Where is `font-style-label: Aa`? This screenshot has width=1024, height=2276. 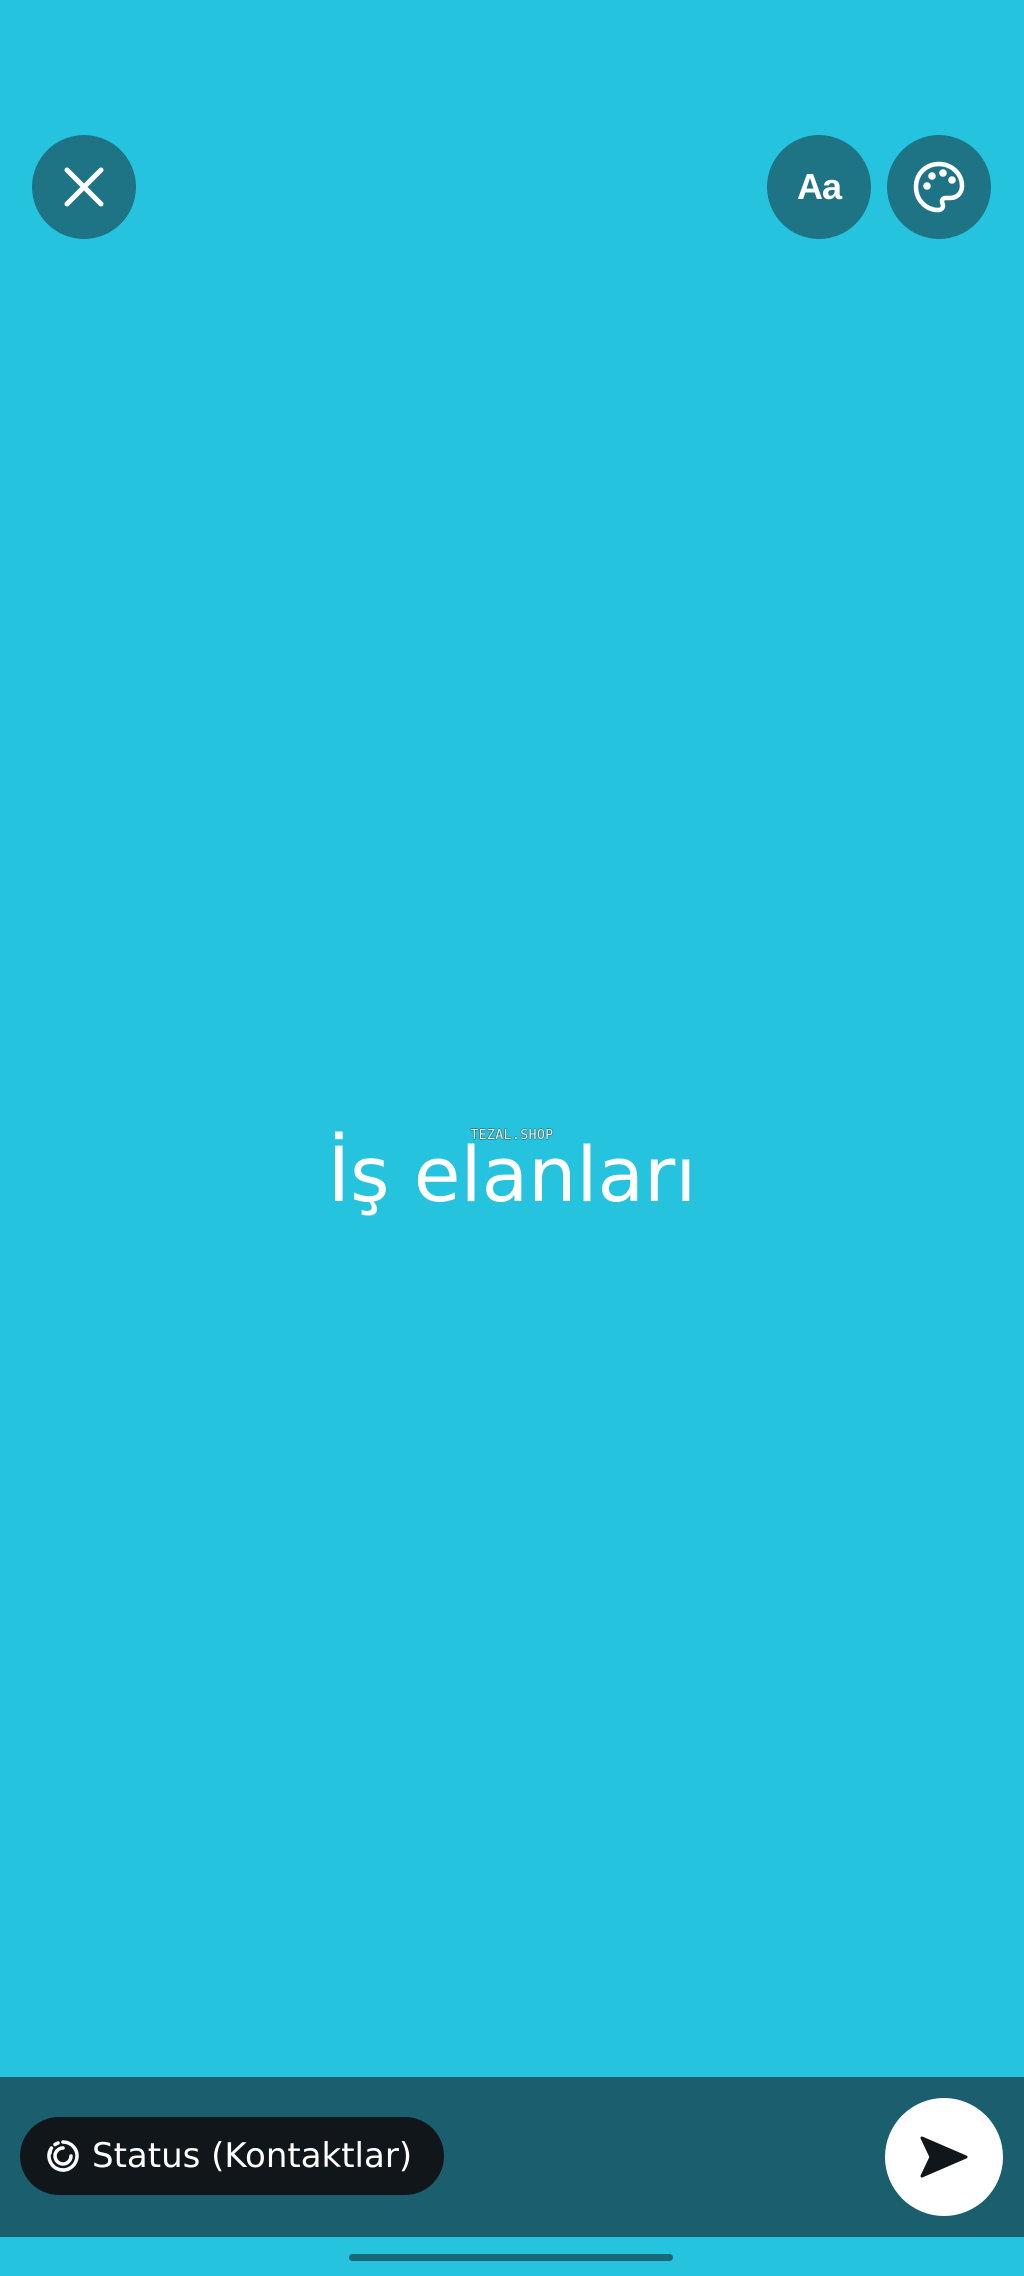 font-style-label: Aa is located at coordinates (819, 186).